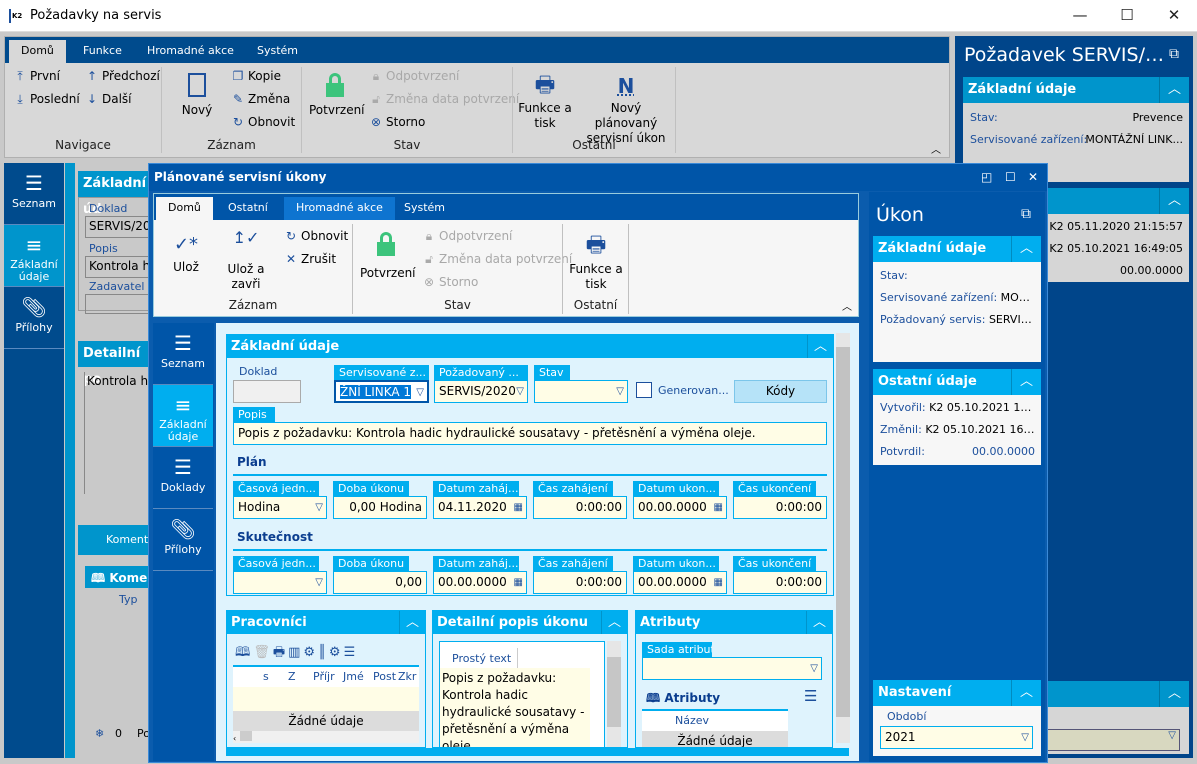 This screenshot has width=1197, height=764. Describe the element at coordinates (36, 76) in the screenshot. I see `first-button: ⤒ První` at that location.